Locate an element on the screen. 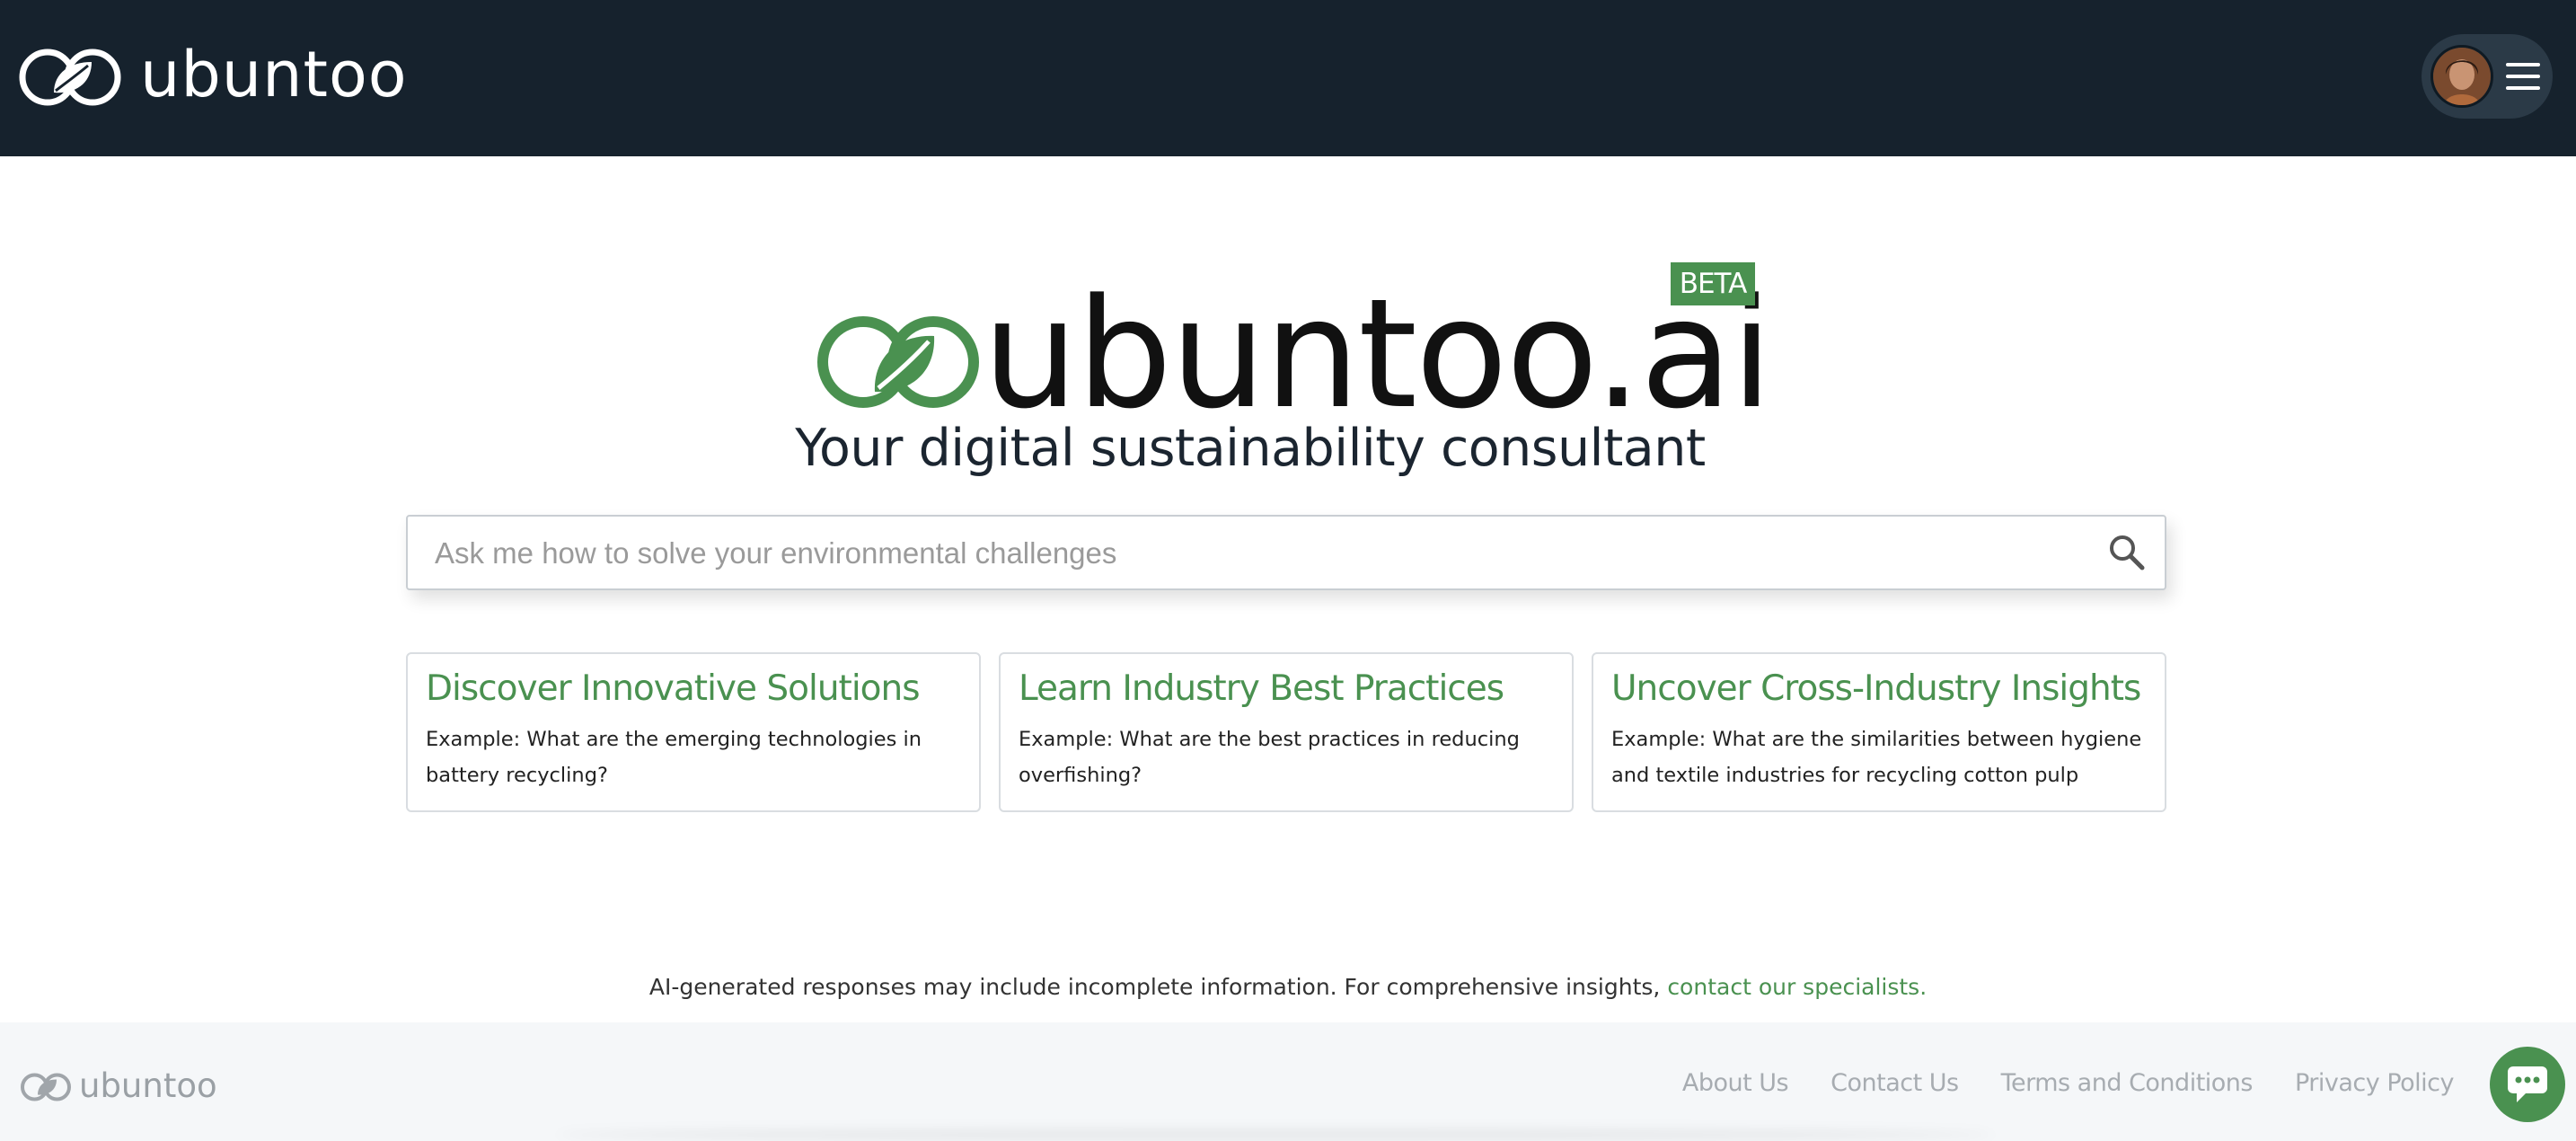  user-menu-button is located at coordinates (2487, 76).